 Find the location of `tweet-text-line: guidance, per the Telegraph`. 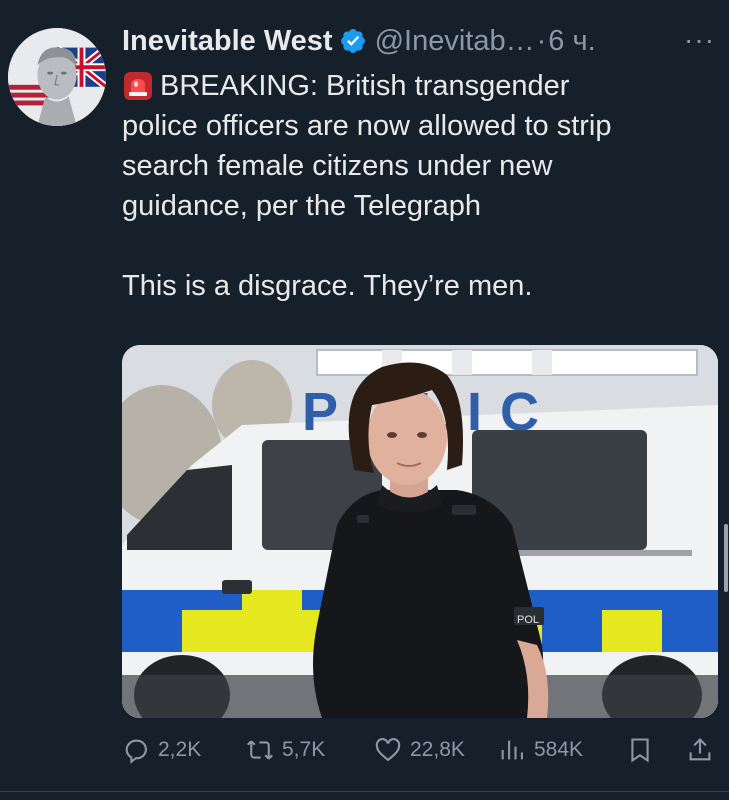

tweet-text-line: guidance, per the Telegraph is located at coordinates (302, 206).